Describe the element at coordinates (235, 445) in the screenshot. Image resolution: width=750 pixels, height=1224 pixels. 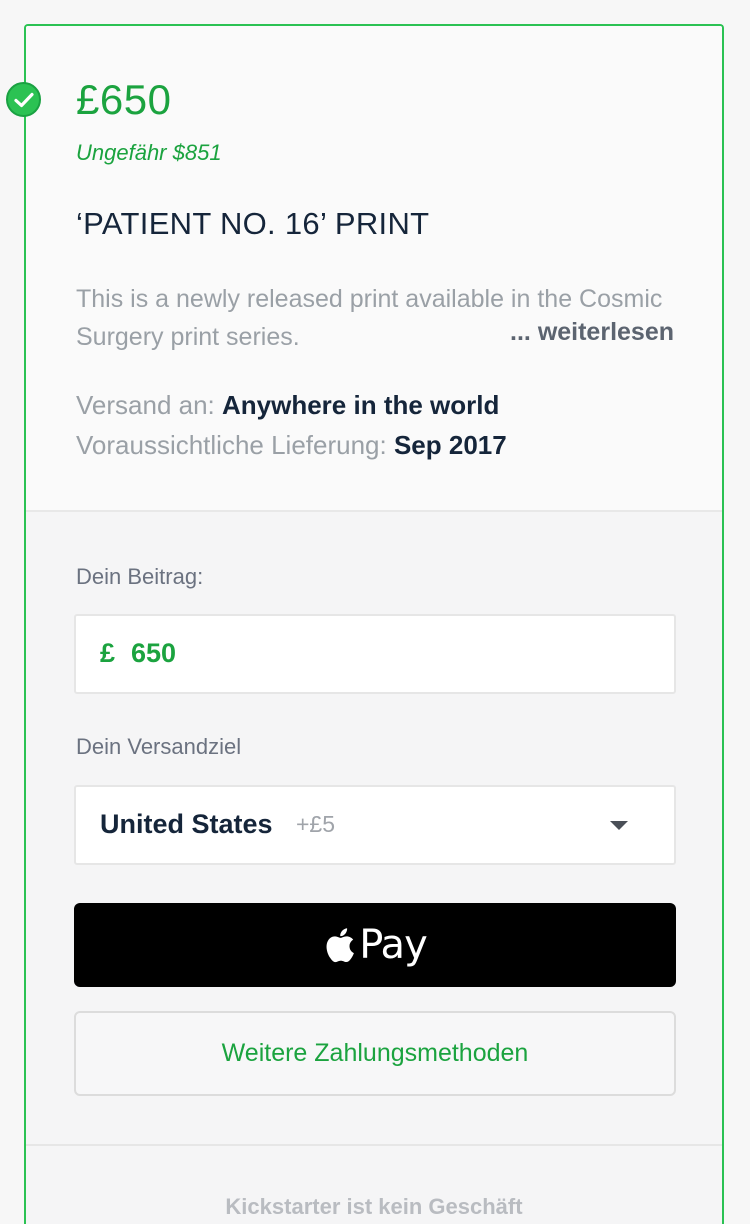
I see `delivery-label: Voraussichtliche Lieferung:` at that location.